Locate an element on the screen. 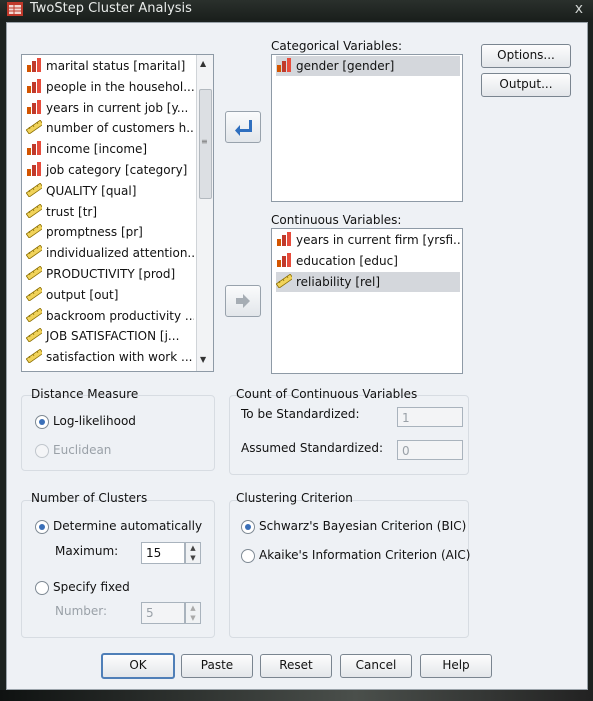 This screenshot has width=593, height=701. maximum-stepper: ▲ ▼ is located at coordinates (193, 553).